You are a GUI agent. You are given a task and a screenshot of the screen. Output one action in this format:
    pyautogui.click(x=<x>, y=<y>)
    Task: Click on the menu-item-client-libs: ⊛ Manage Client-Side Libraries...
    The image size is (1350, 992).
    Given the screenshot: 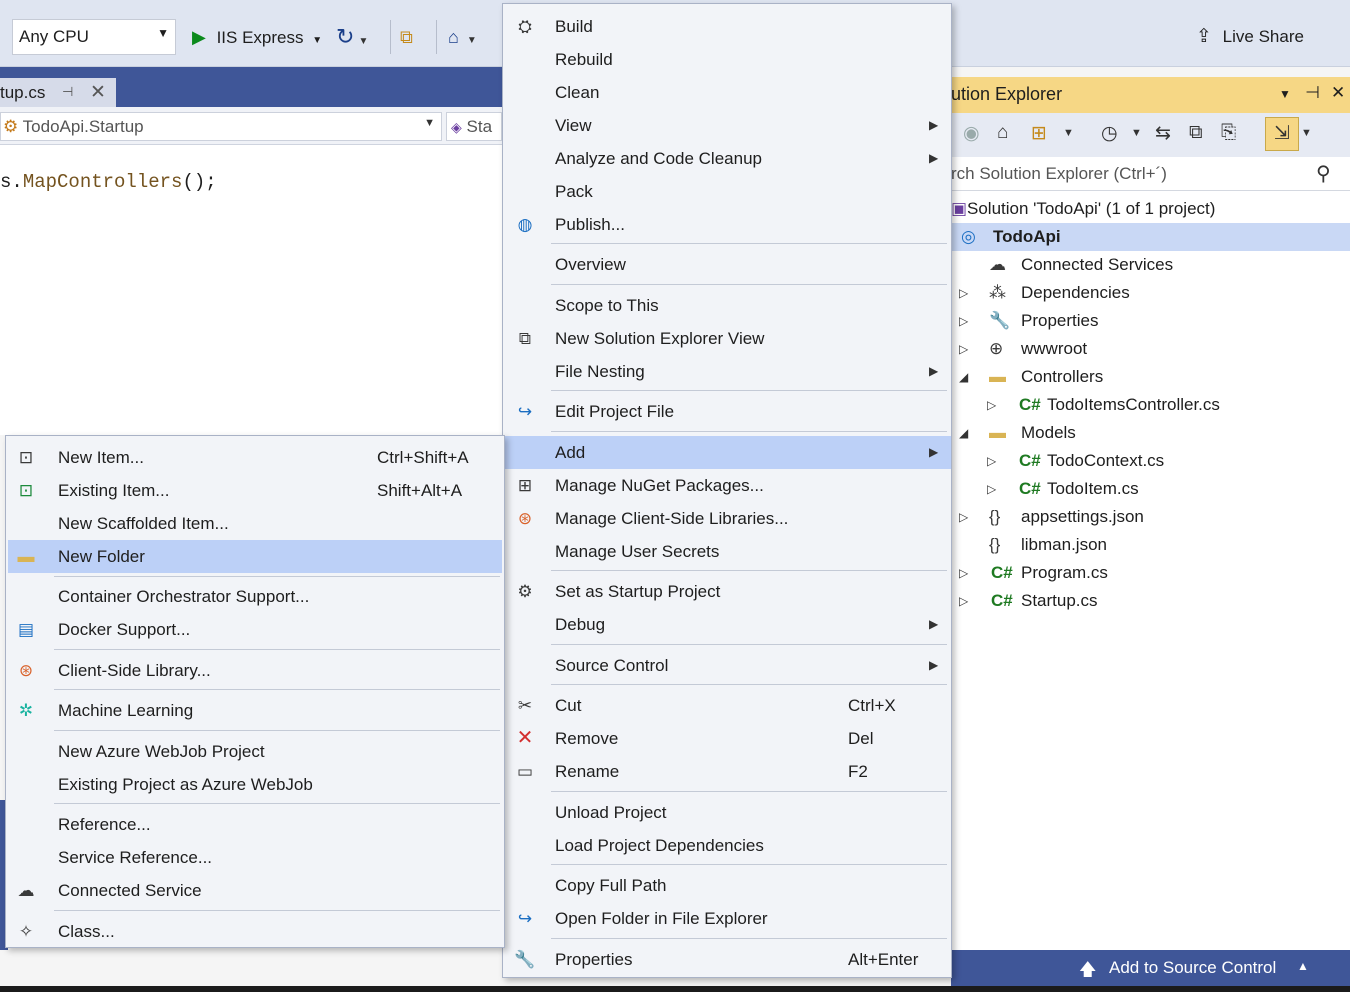 What is the action you would take?
    pyautogui.click(x=728, y=518)
    